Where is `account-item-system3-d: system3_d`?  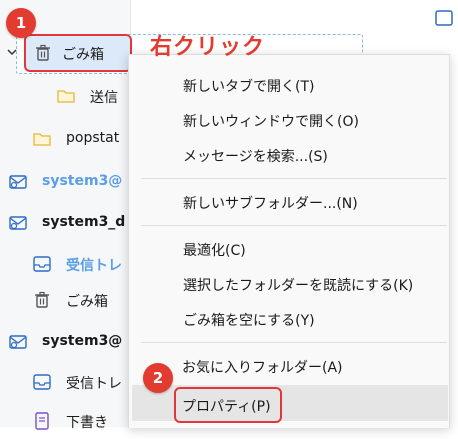
account-item-system3-d: system3_d is located at coordinates (70, 223).